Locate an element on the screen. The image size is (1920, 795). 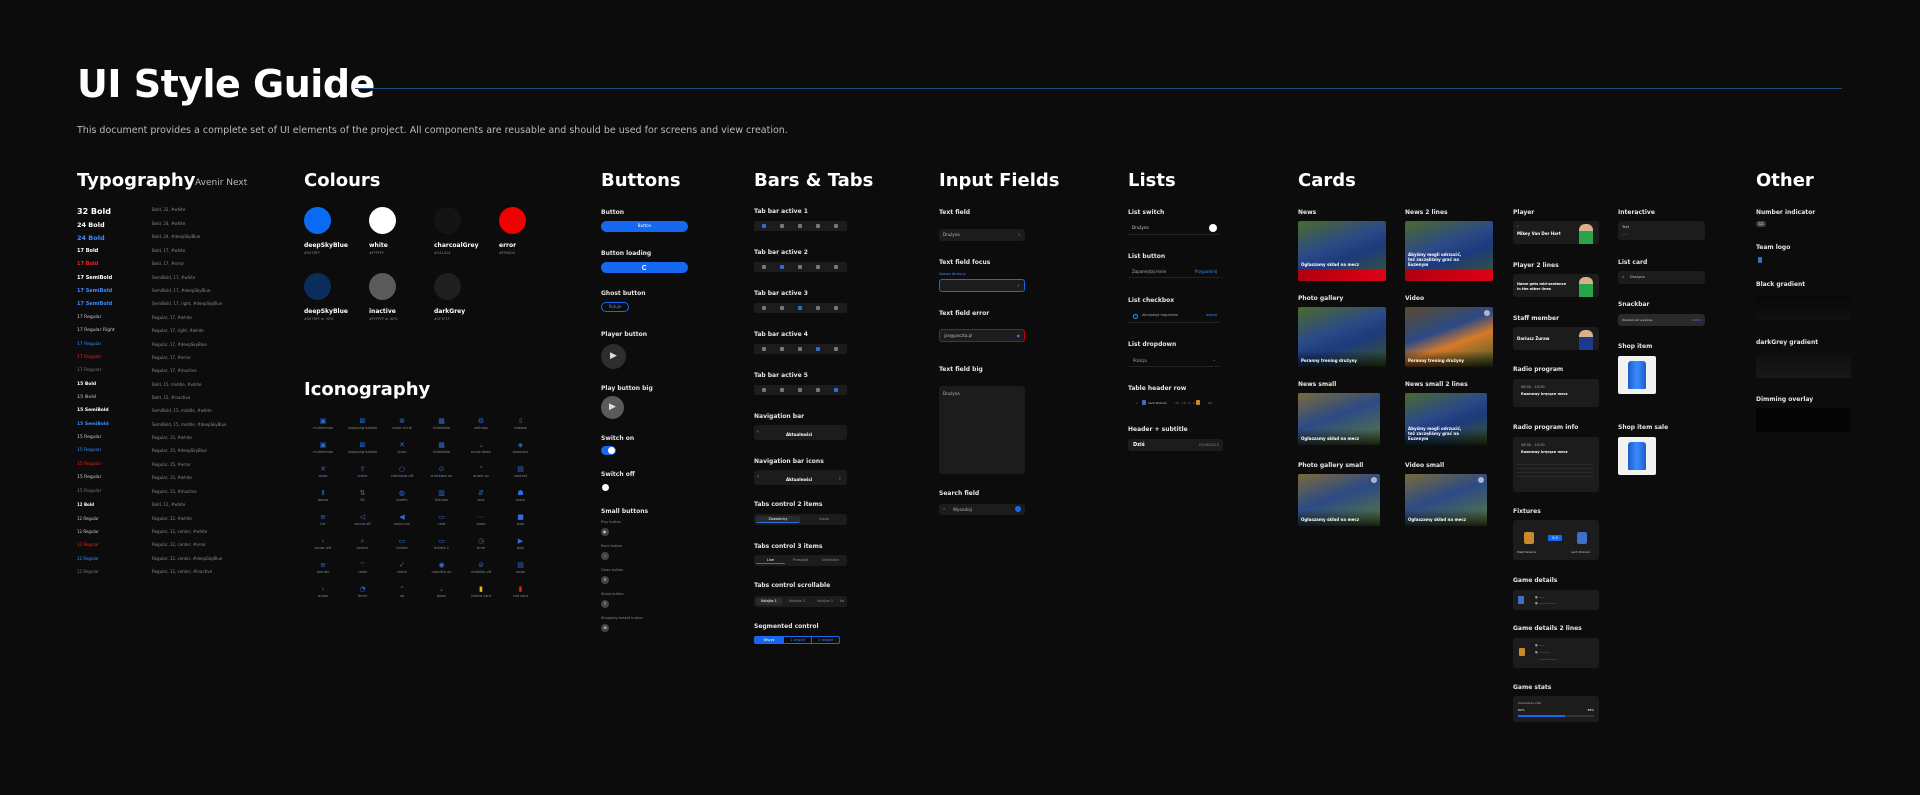
small-button: ⊠ is located at coordinates (605, 628).